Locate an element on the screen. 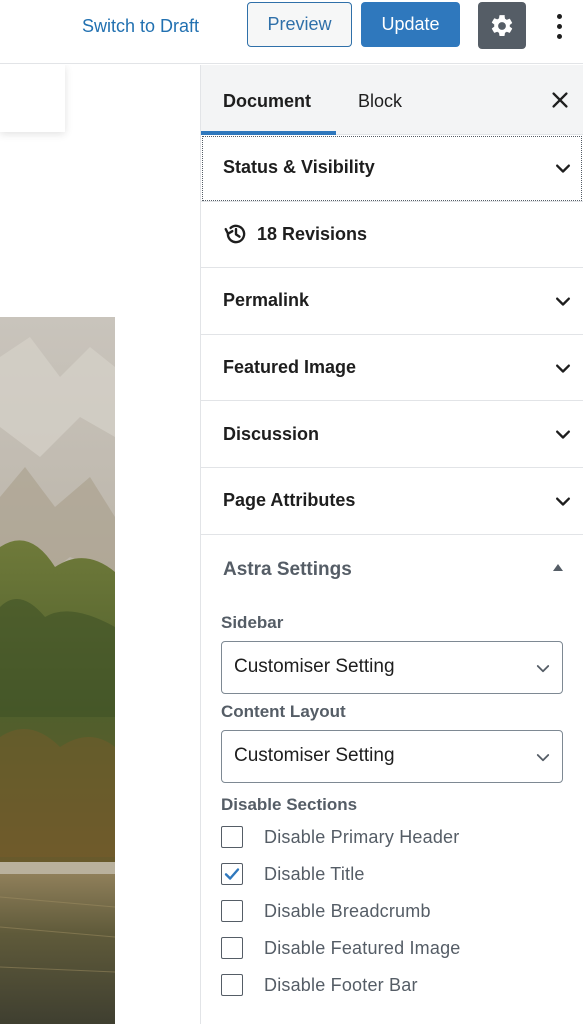  panel-title: Page Attributes is located at coordinates (289, 500).